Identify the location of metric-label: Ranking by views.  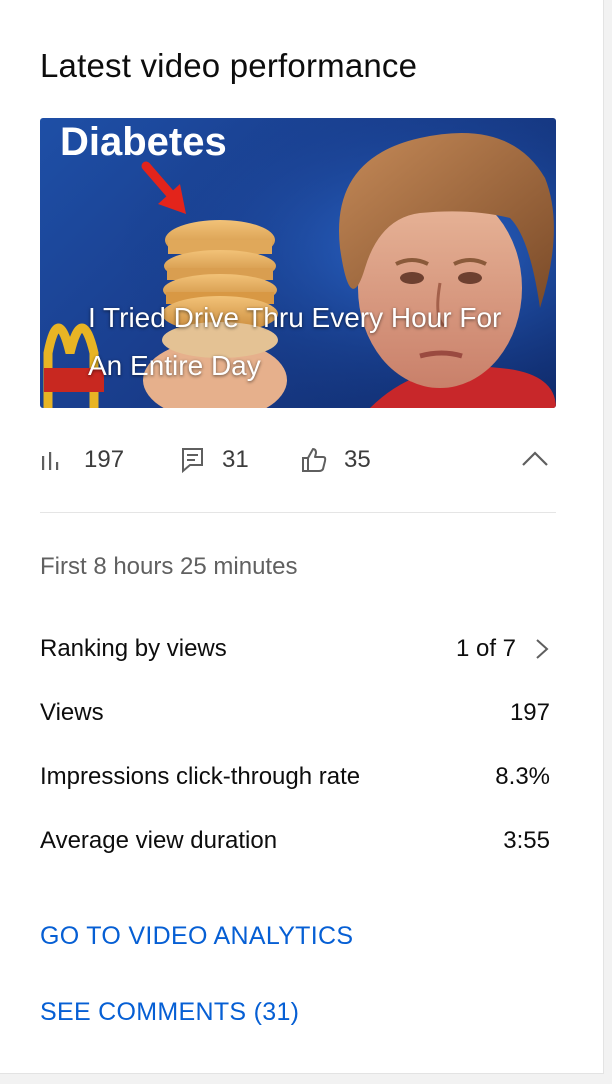
(133, 648).